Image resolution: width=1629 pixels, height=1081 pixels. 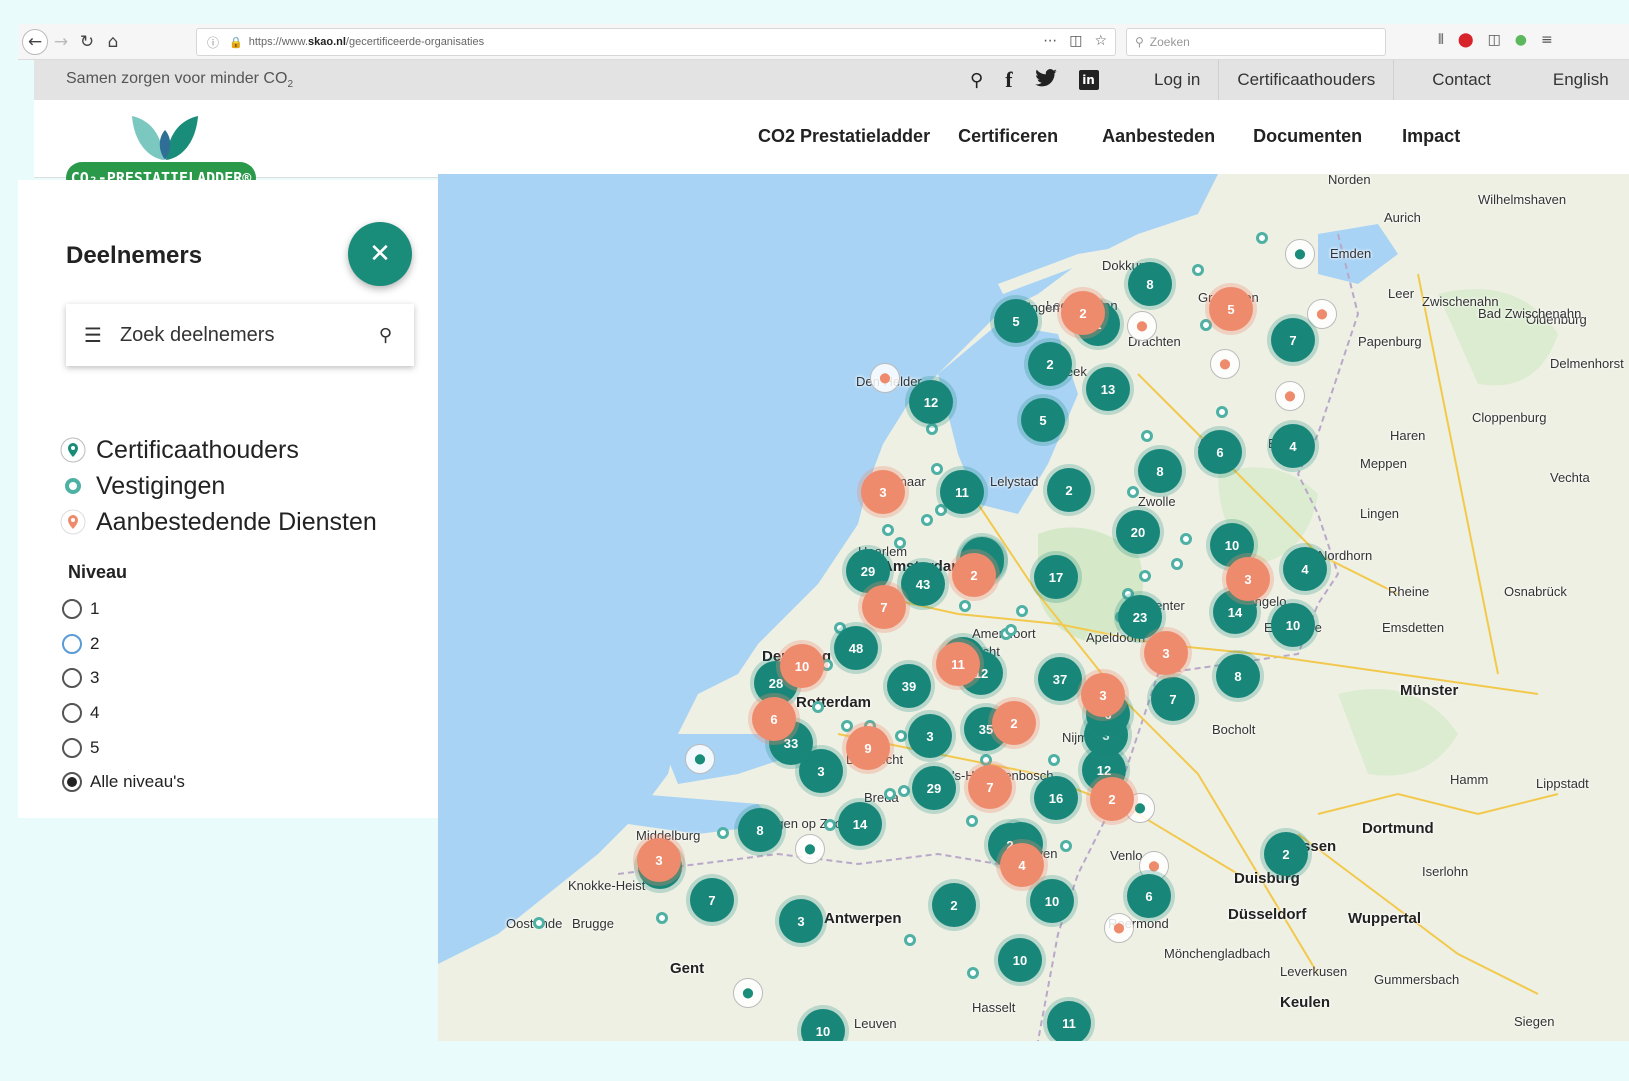 I want to click on cluster-marker-green: 12, so click(x=931, y=402).